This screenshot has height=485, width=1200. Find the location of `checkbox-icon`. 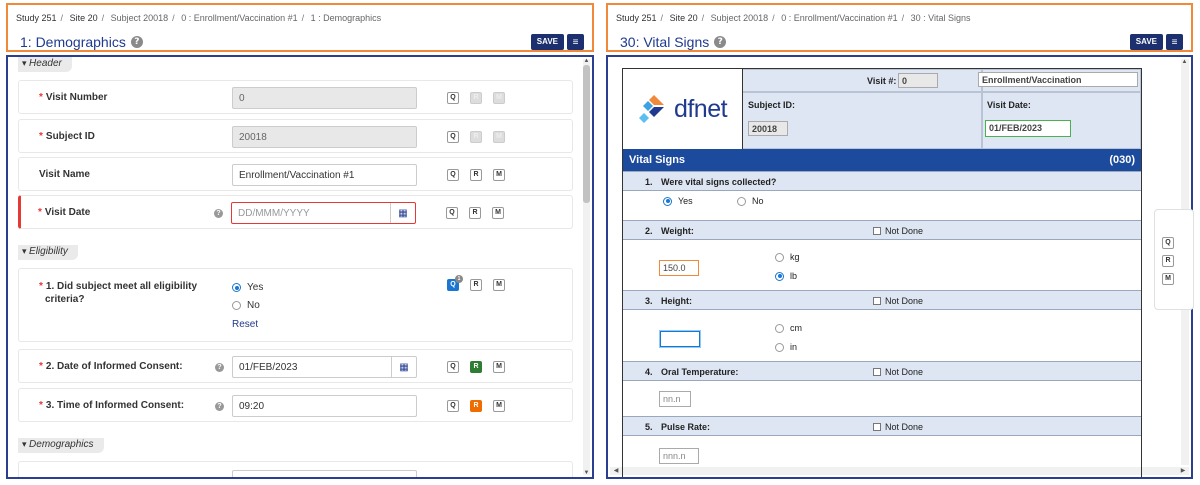

checkbox-icon is located at coordinates (877, 427).